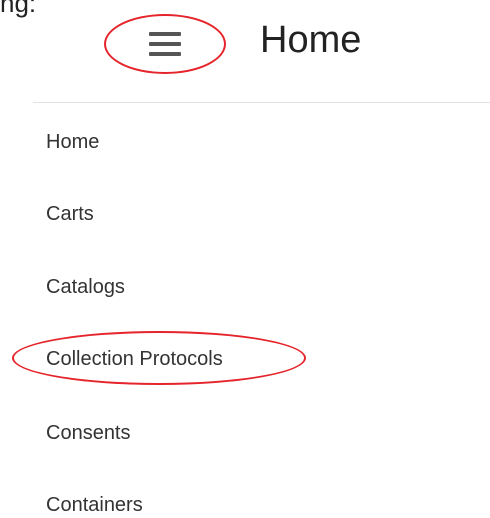 This screenshot has height=518, width=490. I want to click on menu-toggle-button, so click(165, 44).